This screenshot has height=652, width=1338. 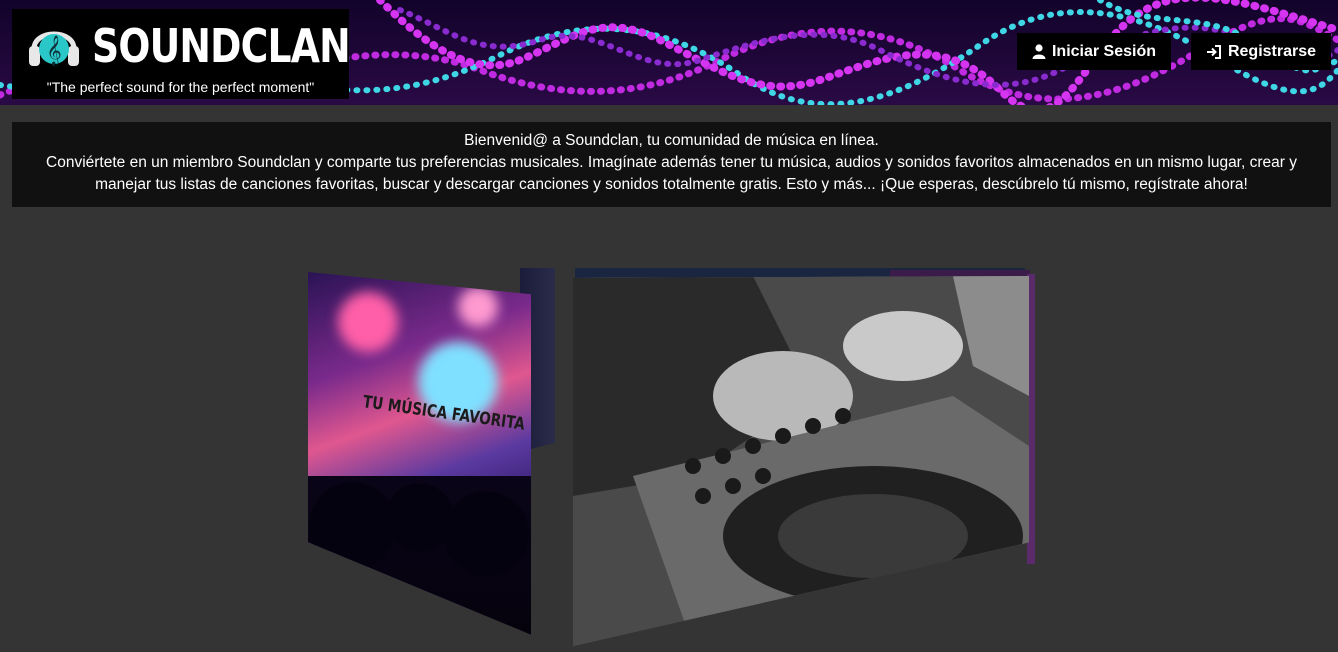 I want to click on headphones-music-icon: 𝄞, so click(x=54, y=49).